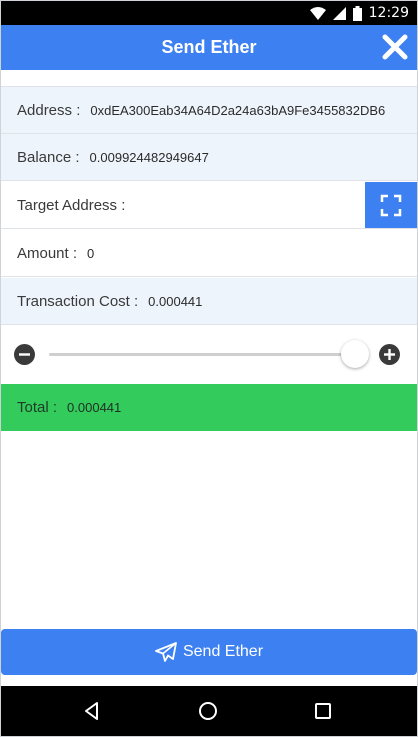 Image resolution: width=418 pixels, height=737 pixels. Describe the element at coordinates (209, 301) in the screenshot. I see `transaction-cost-row: Transaction Cost : 0.000441` at that location.